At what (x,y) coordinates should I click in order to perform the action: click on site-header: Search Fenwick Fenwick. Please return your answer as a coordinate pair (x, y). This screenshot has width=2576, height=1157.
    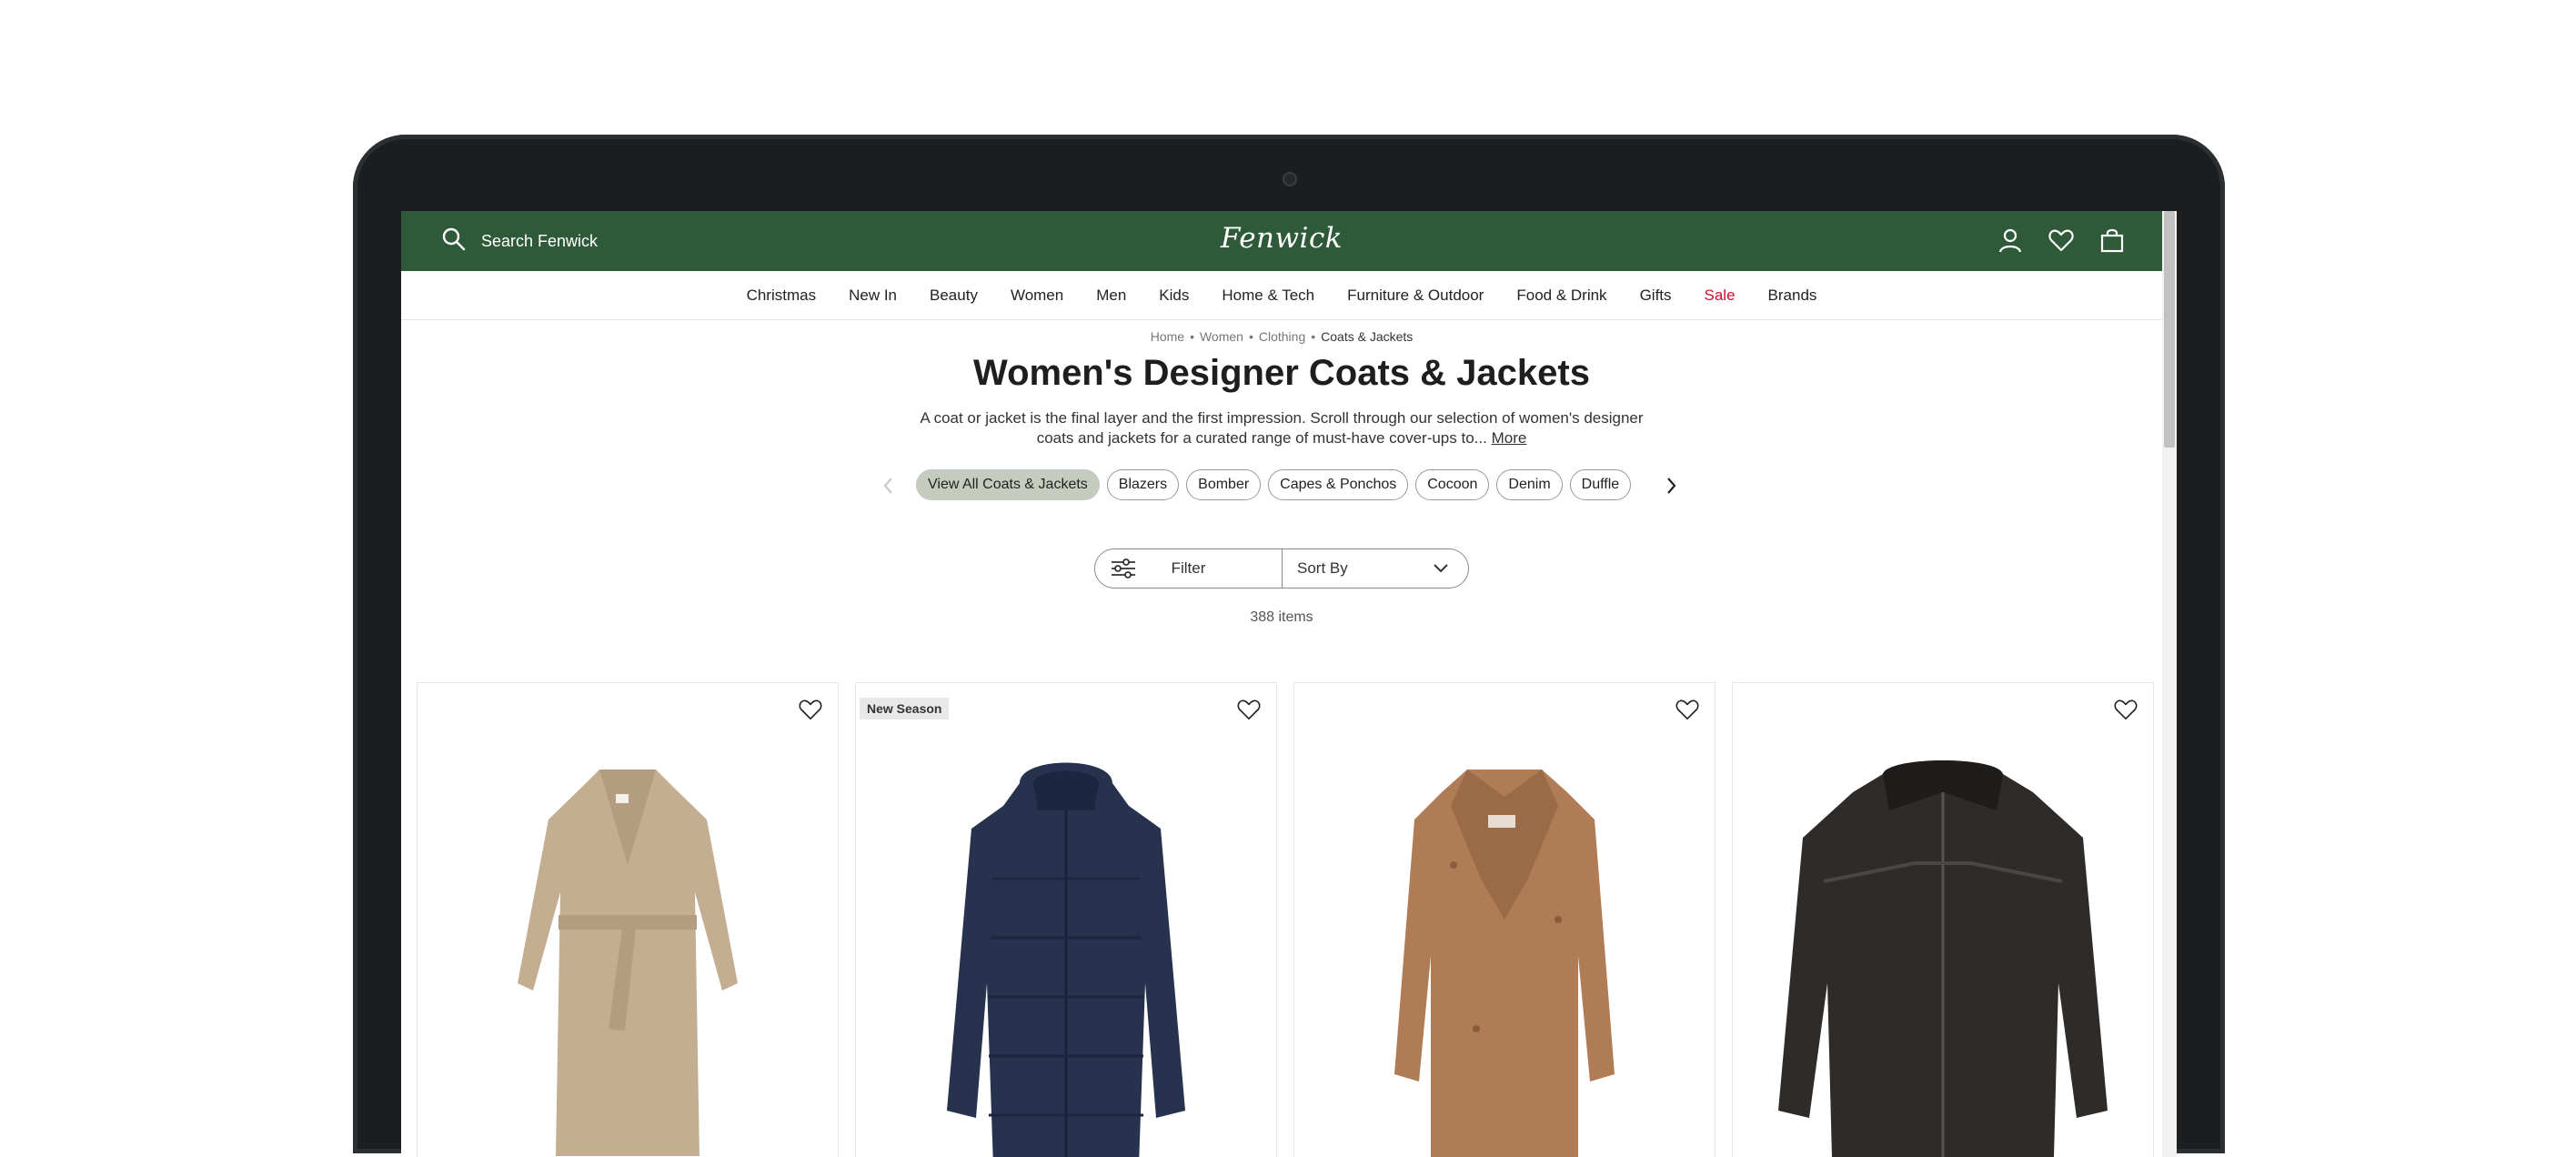
    Looking at the image, I should click on (1281, 241).